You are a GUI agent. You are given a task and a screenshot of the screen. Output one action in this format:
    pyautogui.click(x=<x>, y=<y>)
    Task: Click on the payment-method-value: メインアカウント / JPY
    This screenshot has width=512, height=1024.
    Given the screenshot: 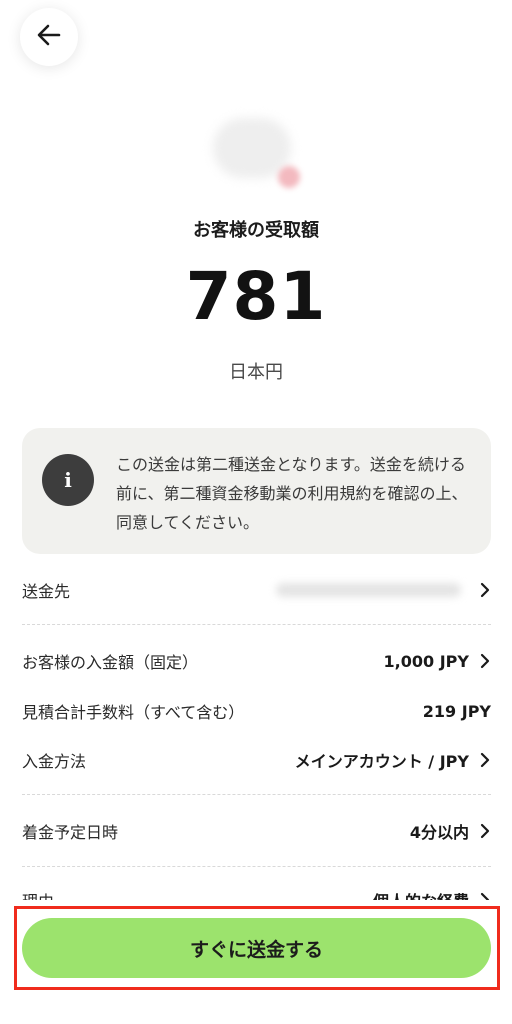 What is the action you would take?
    pyautogui.click(x=381, y=761)
    